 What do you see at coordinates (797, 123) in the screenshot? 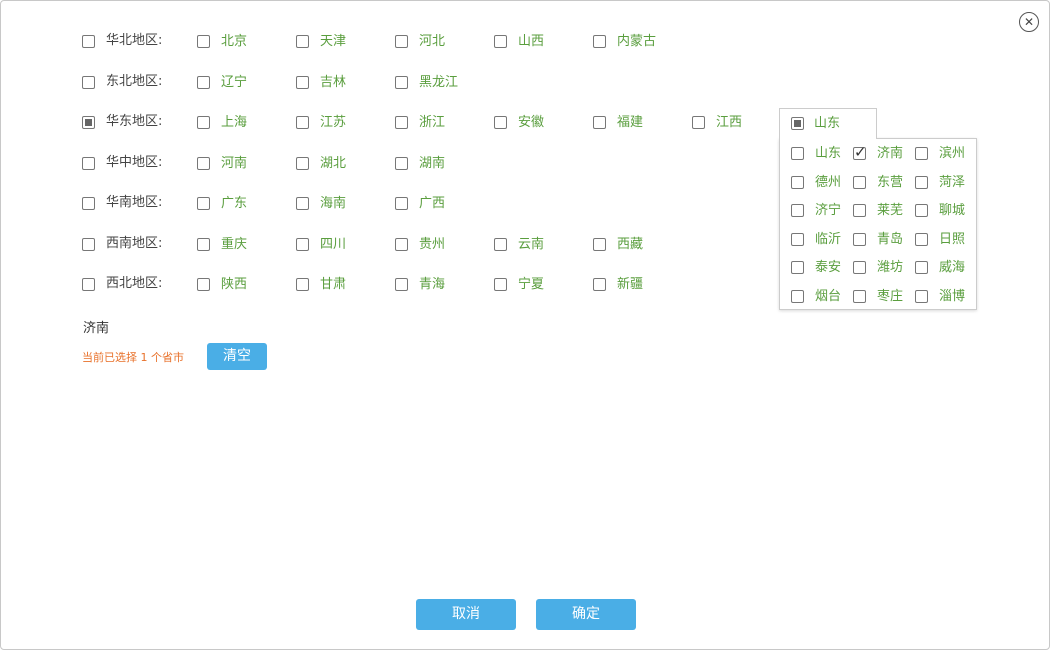
I see `popup-province-checkbox` at bounding box center [797, 123].